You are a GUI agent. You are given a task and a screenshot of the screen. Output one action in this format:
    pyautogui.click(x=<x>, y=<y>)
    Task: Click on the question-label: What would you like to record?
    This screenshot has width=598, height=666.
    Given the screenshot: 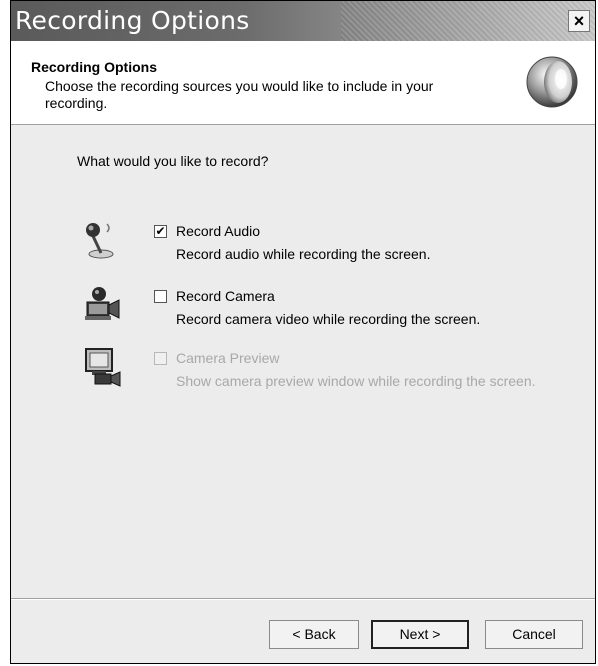 What is the action you would take?
    pyautogui.click(x=173, y=161)
    